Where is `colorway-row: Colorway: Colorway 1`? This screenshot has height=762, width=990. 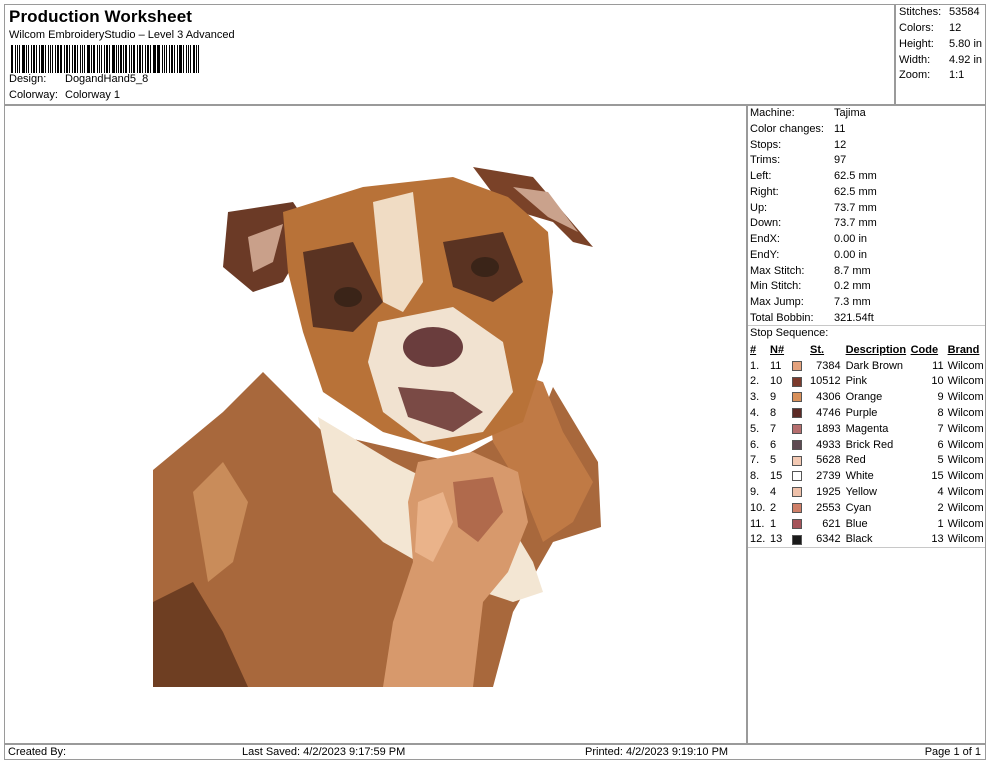
colorway-row: Colorway: Colorway 1 is located at coordinates (64, 95).